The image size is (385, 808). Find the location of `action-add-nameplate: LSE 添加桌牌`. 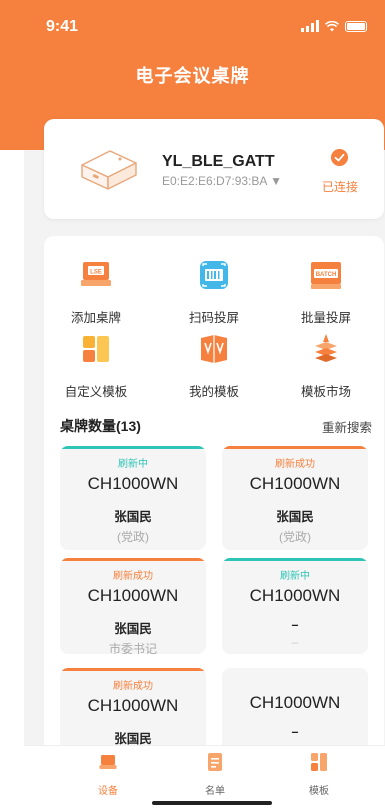

action-add-nameplate: LSE 添加桌牌 is located at coordinates (96, 292).